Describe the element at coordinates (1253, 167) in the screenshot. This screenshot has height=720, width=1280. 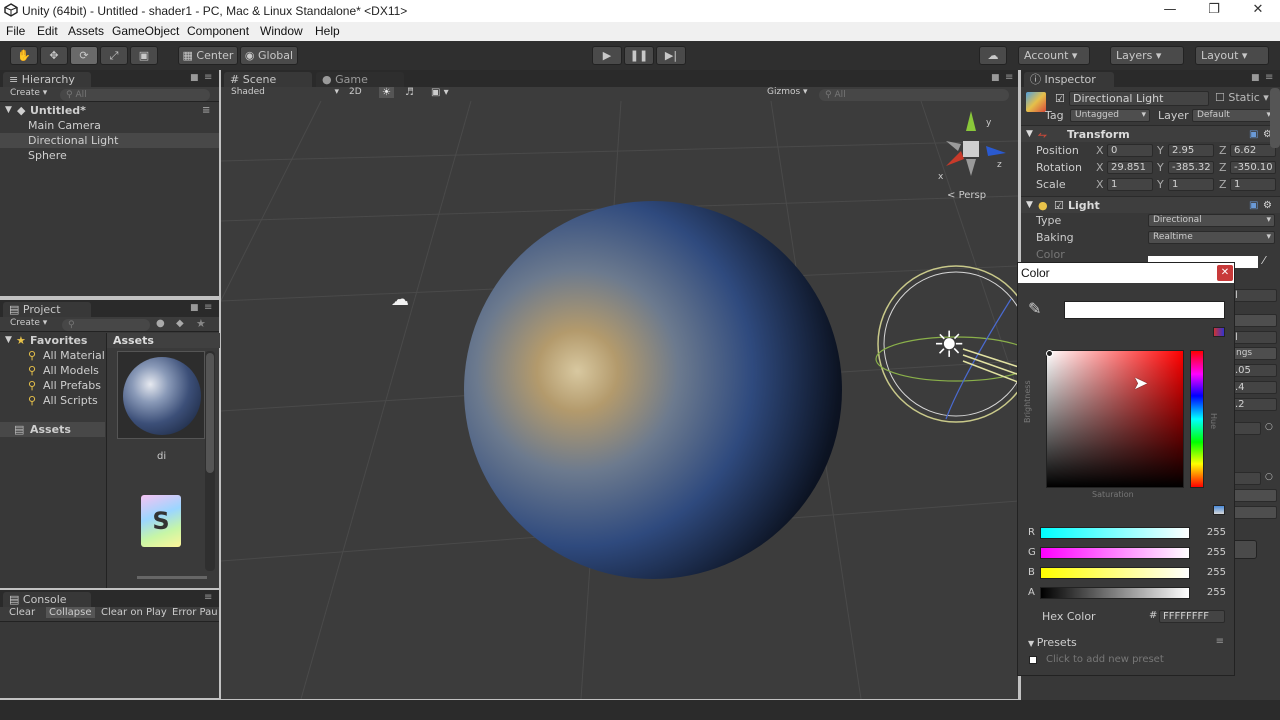
I see `rotation-z-field: -350.10` at that location.